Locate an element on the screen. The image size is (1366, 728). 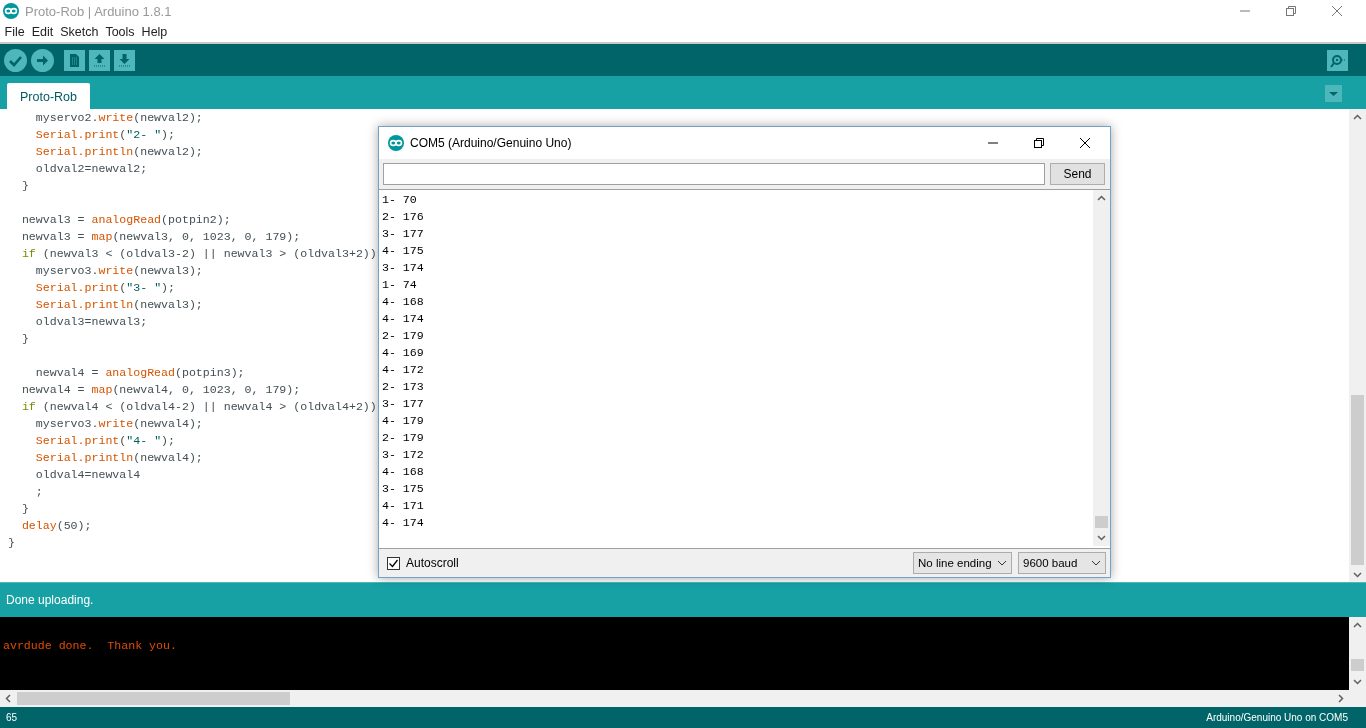
serial-output-line: 4- 171 is located at coordinates (403, 506).